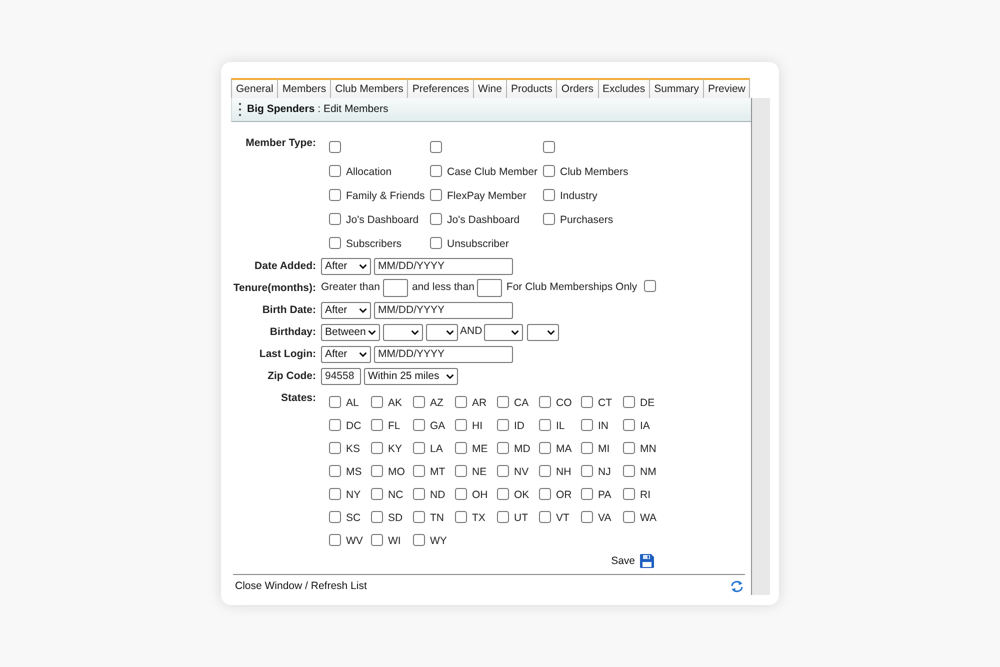 The width and height of the screenshot is (1000, 667). I want to click on dropdown: Between, so click(350, 332).